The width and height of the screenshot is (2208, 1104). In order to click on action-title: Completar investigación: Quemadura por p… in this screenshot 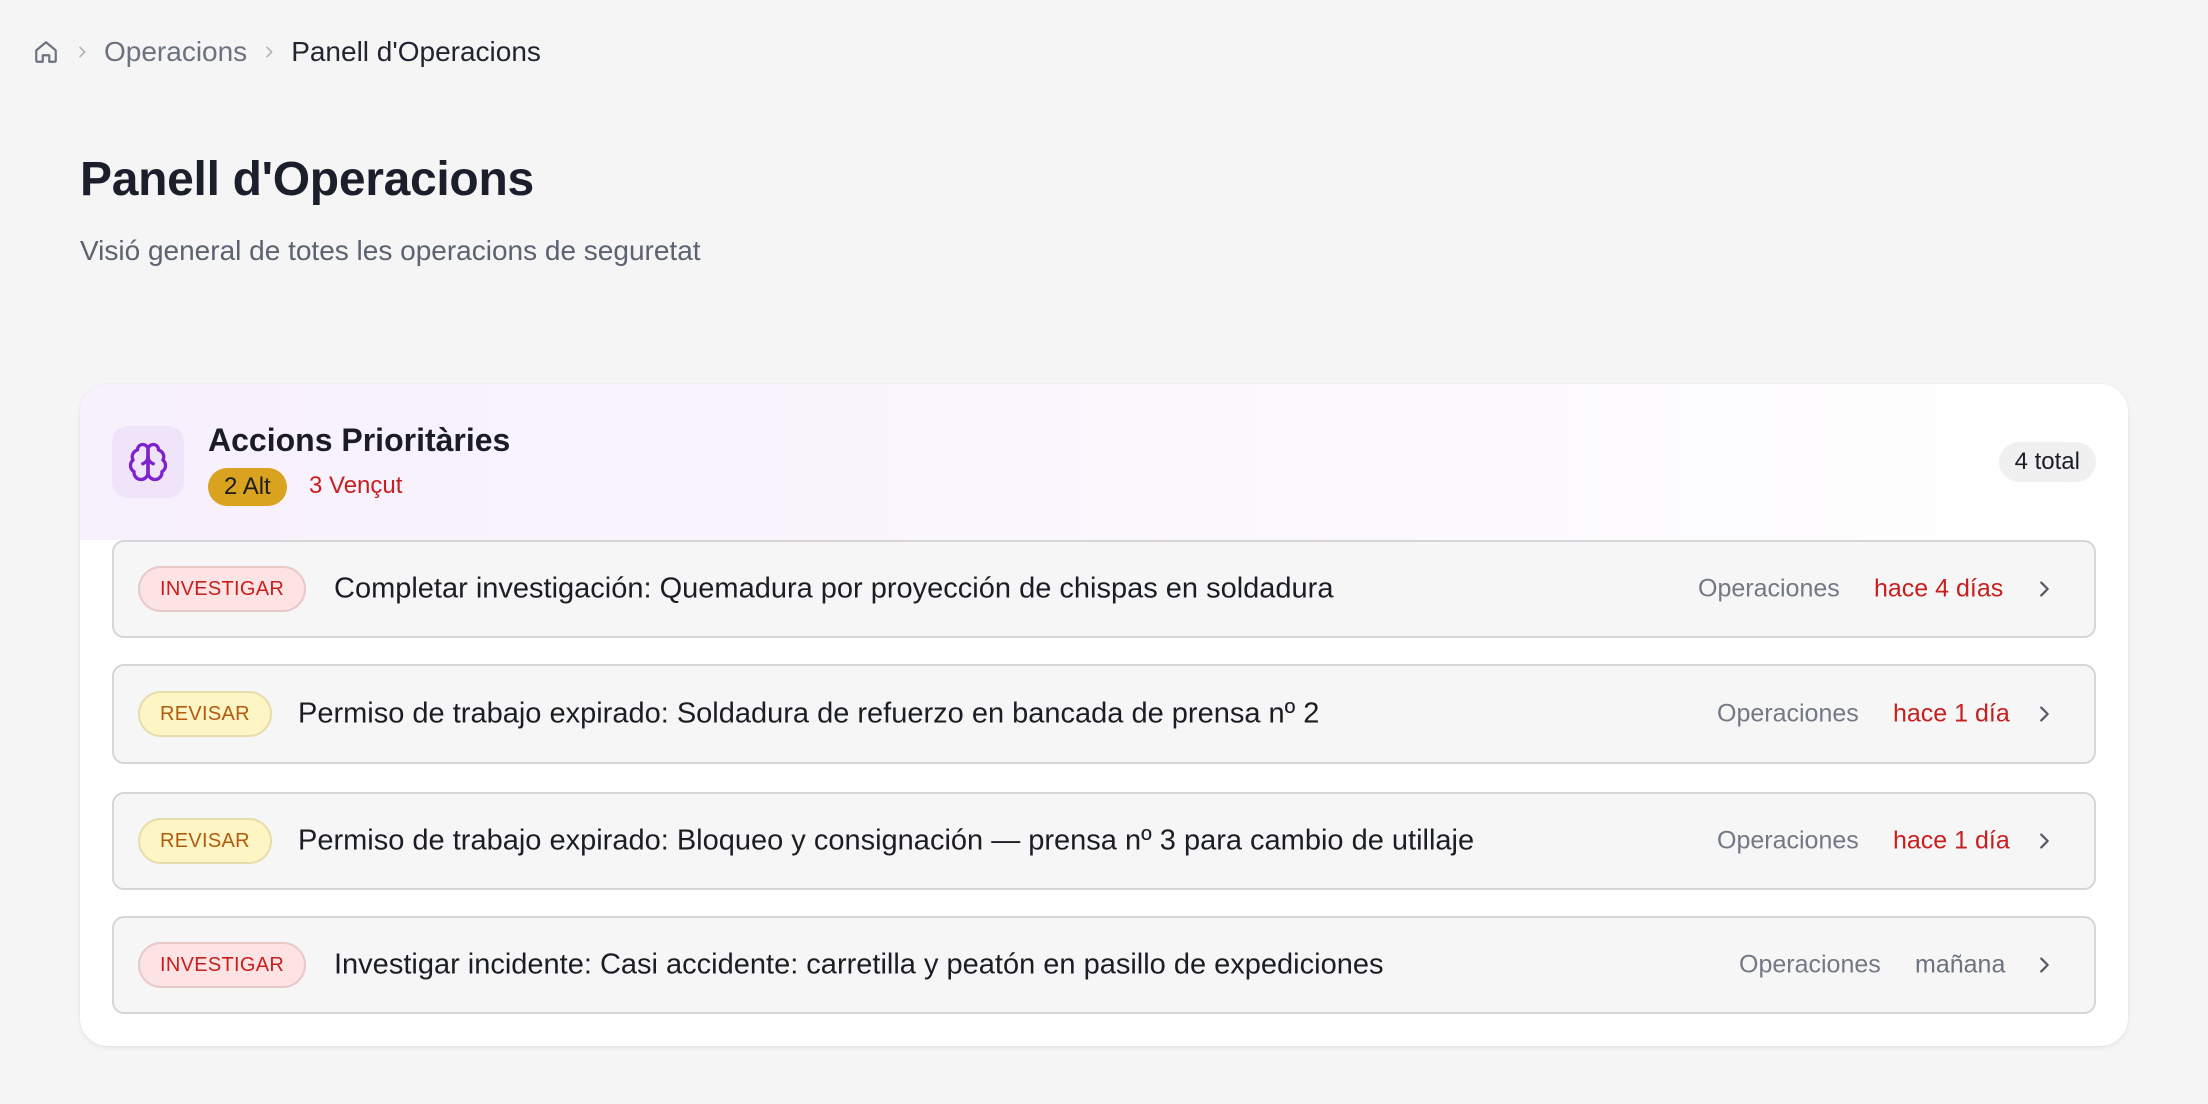, I will do `click(834, 588)`.